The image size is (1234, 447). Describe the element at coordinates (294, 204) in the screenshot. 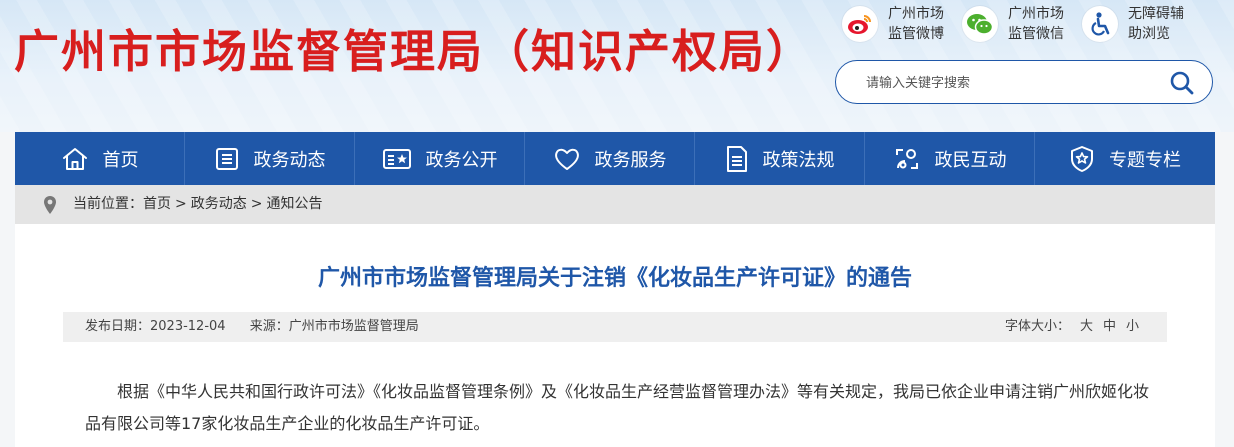

I see `breadcrumb-link-notices: 通知公告` at that location.